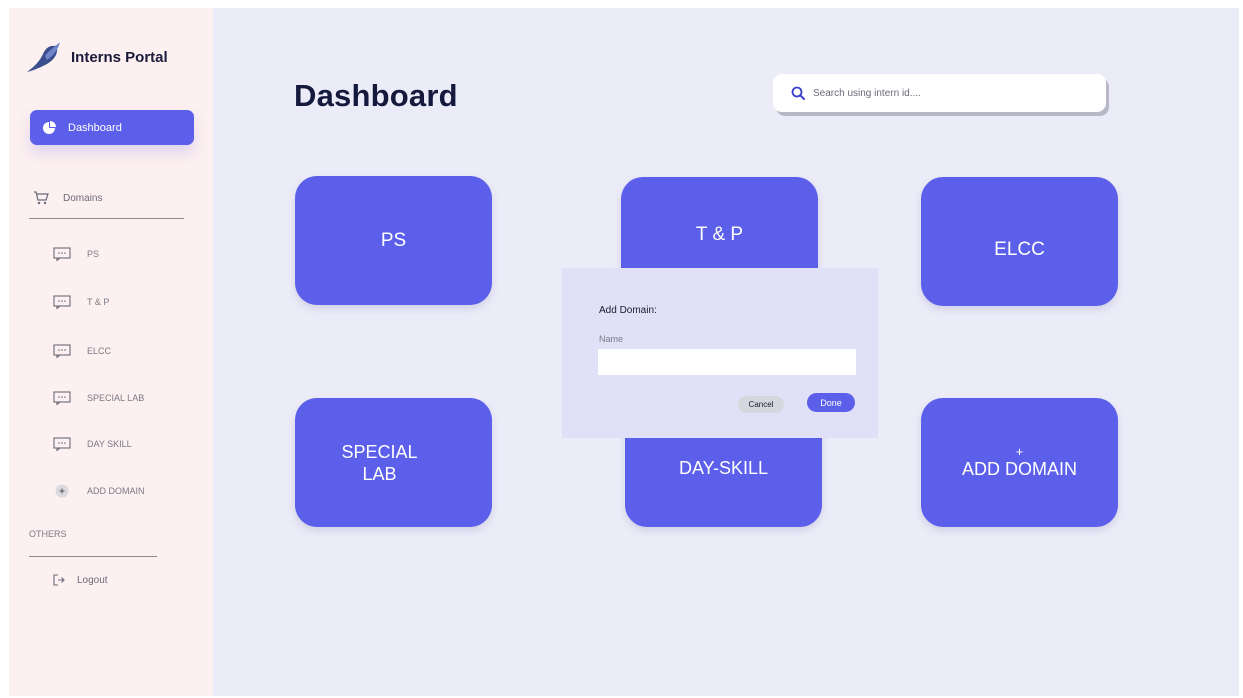  I want to click on name-field-label: Name, so click(611, 339).